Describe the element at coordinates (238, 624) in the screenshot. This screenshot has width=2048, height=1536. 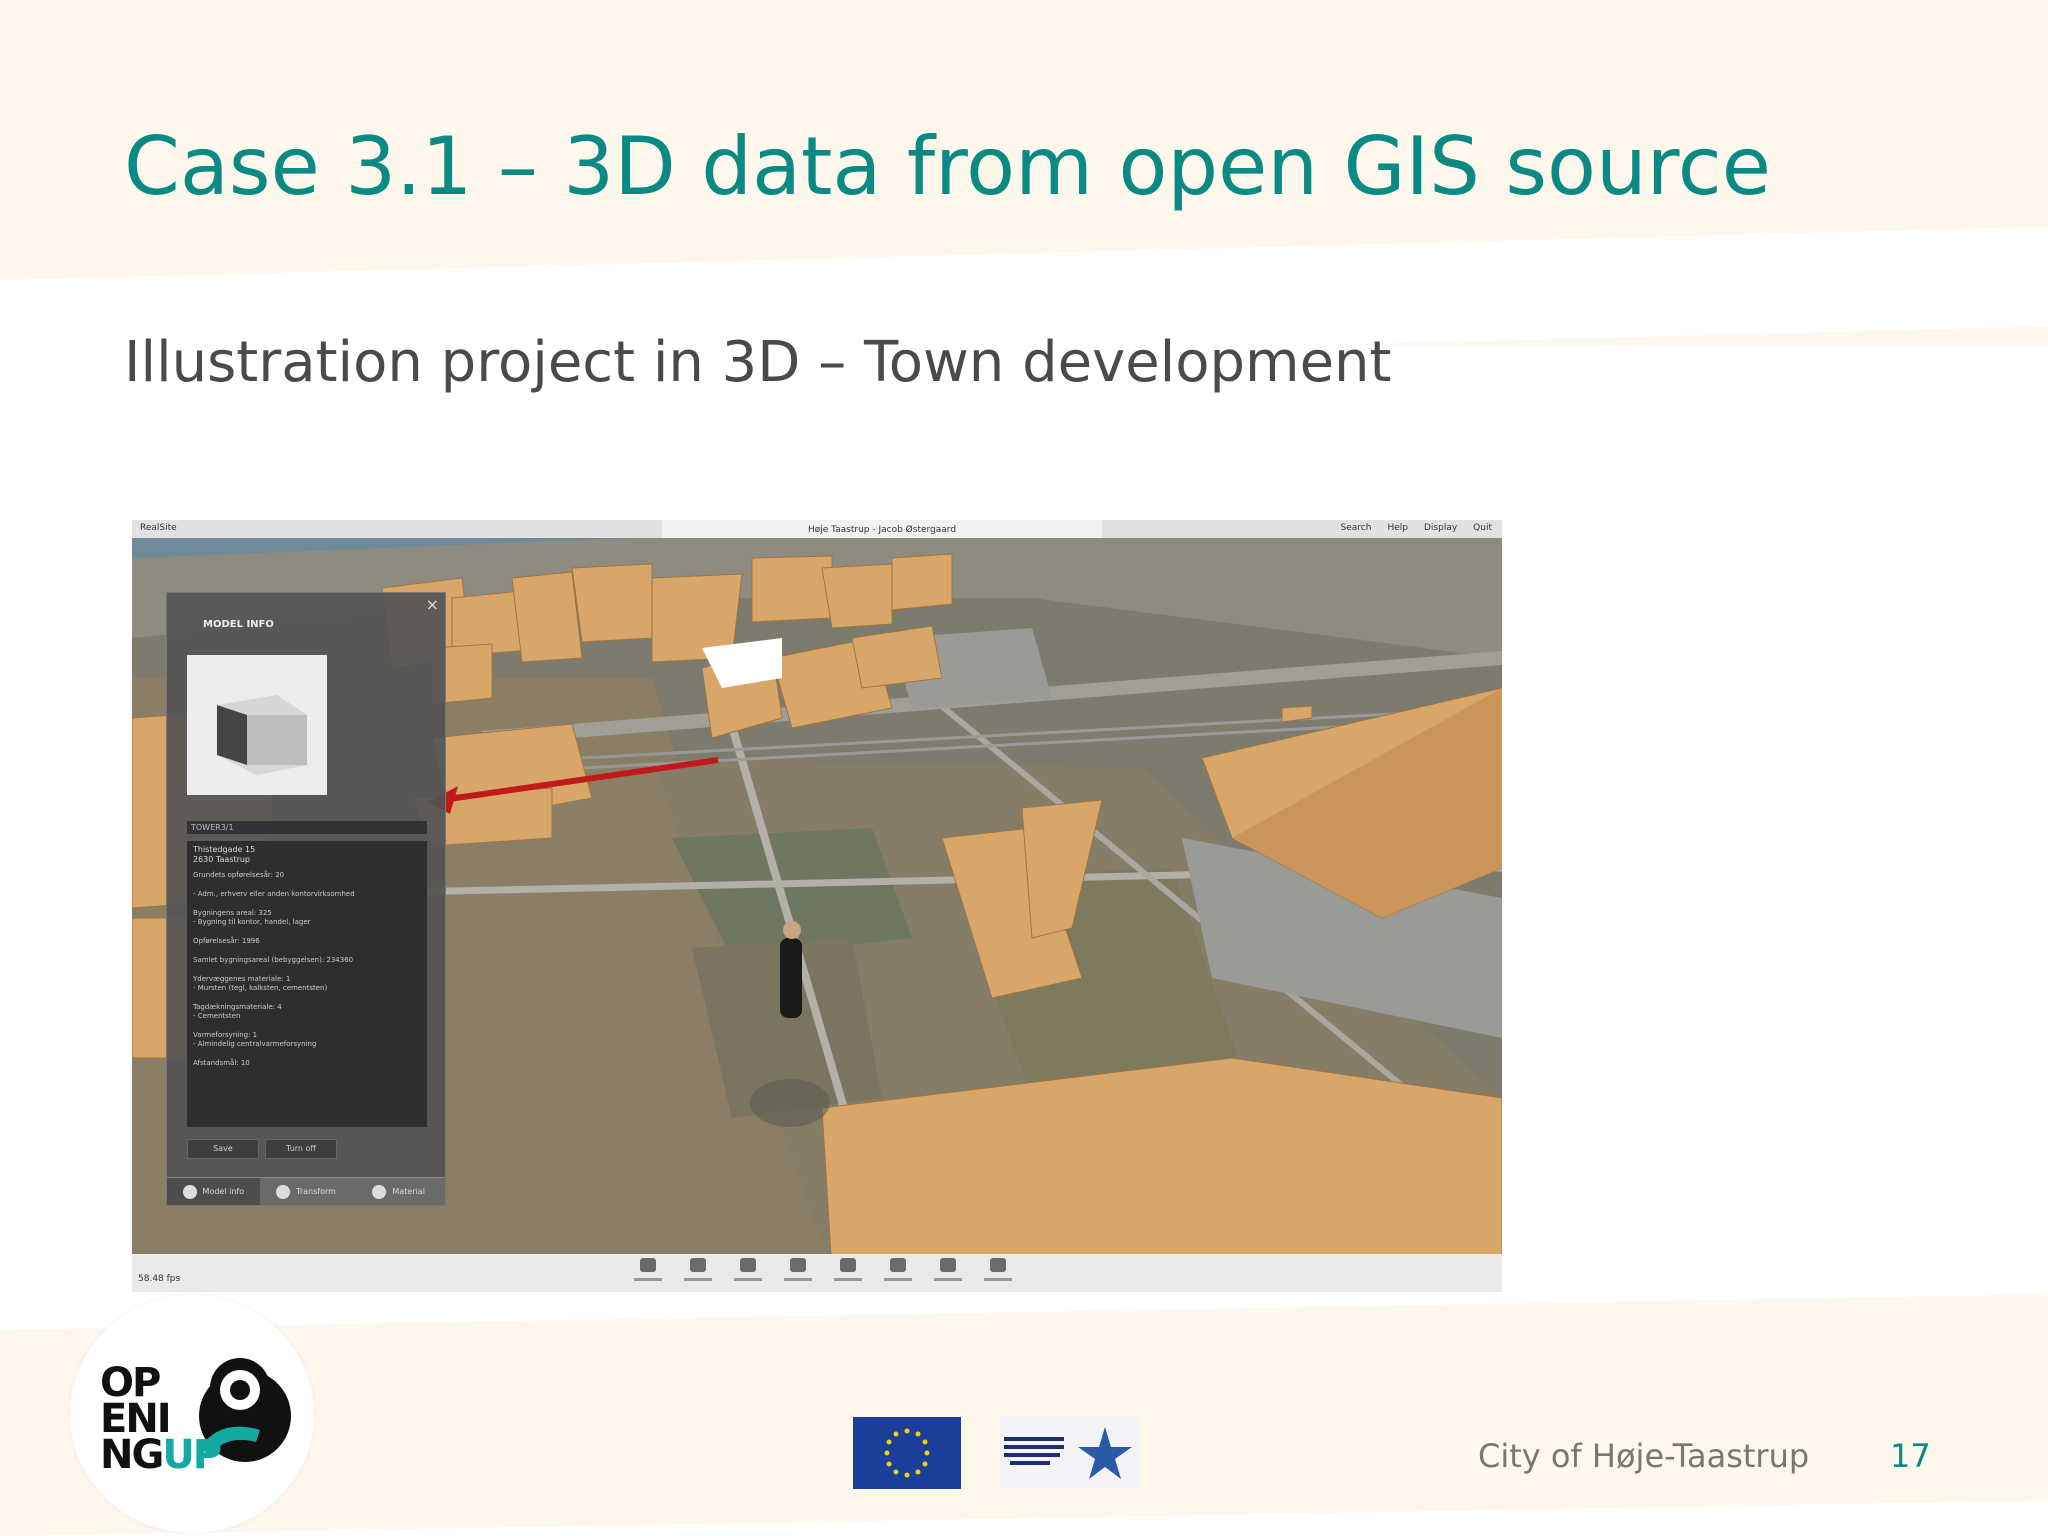
I see `panel-title: MODEL INFO` at that location.